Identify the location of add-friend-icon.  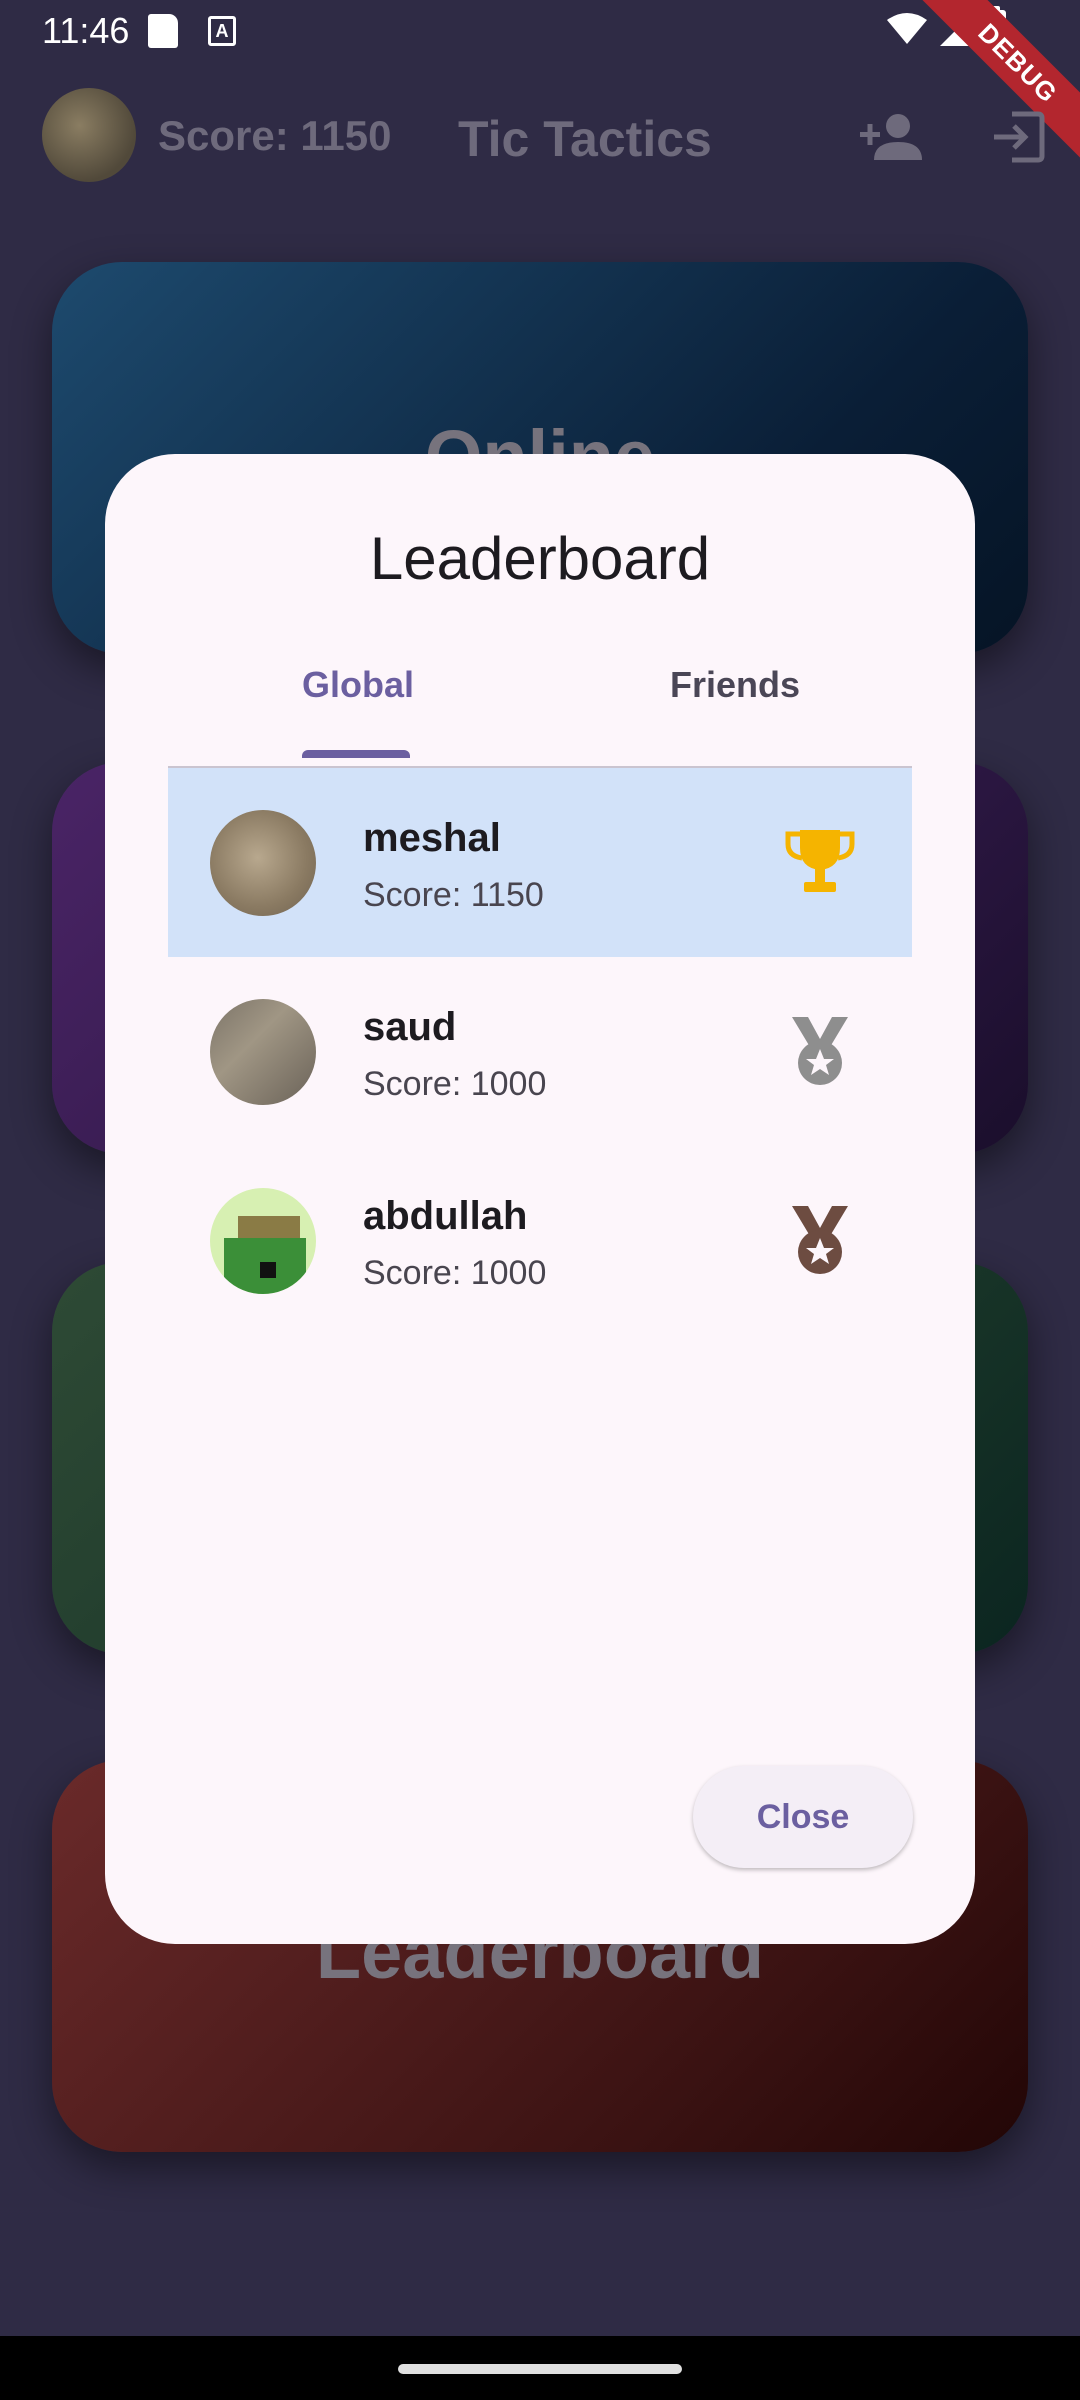
(891, 137).